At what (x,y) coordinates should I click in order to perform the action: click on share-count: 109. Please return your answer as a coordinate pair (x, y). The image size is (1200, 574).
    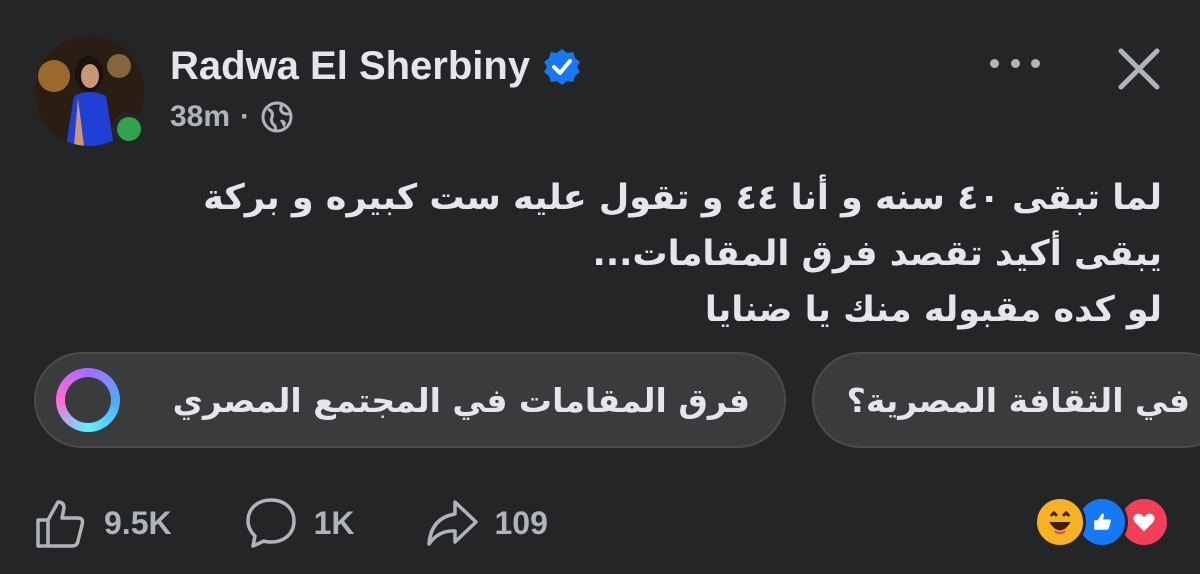
    Looking at the image, I should click on (521, 522).